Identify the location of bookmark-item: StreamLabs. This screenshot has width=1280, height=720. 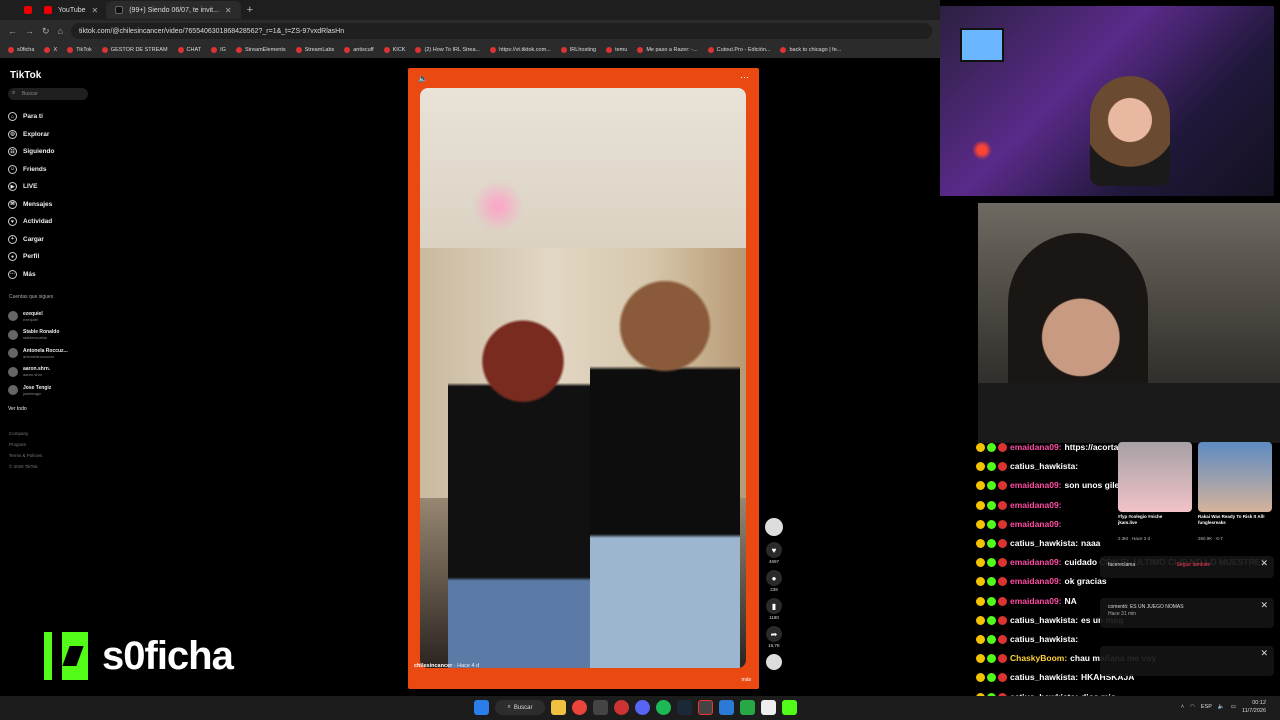
(314, 50).